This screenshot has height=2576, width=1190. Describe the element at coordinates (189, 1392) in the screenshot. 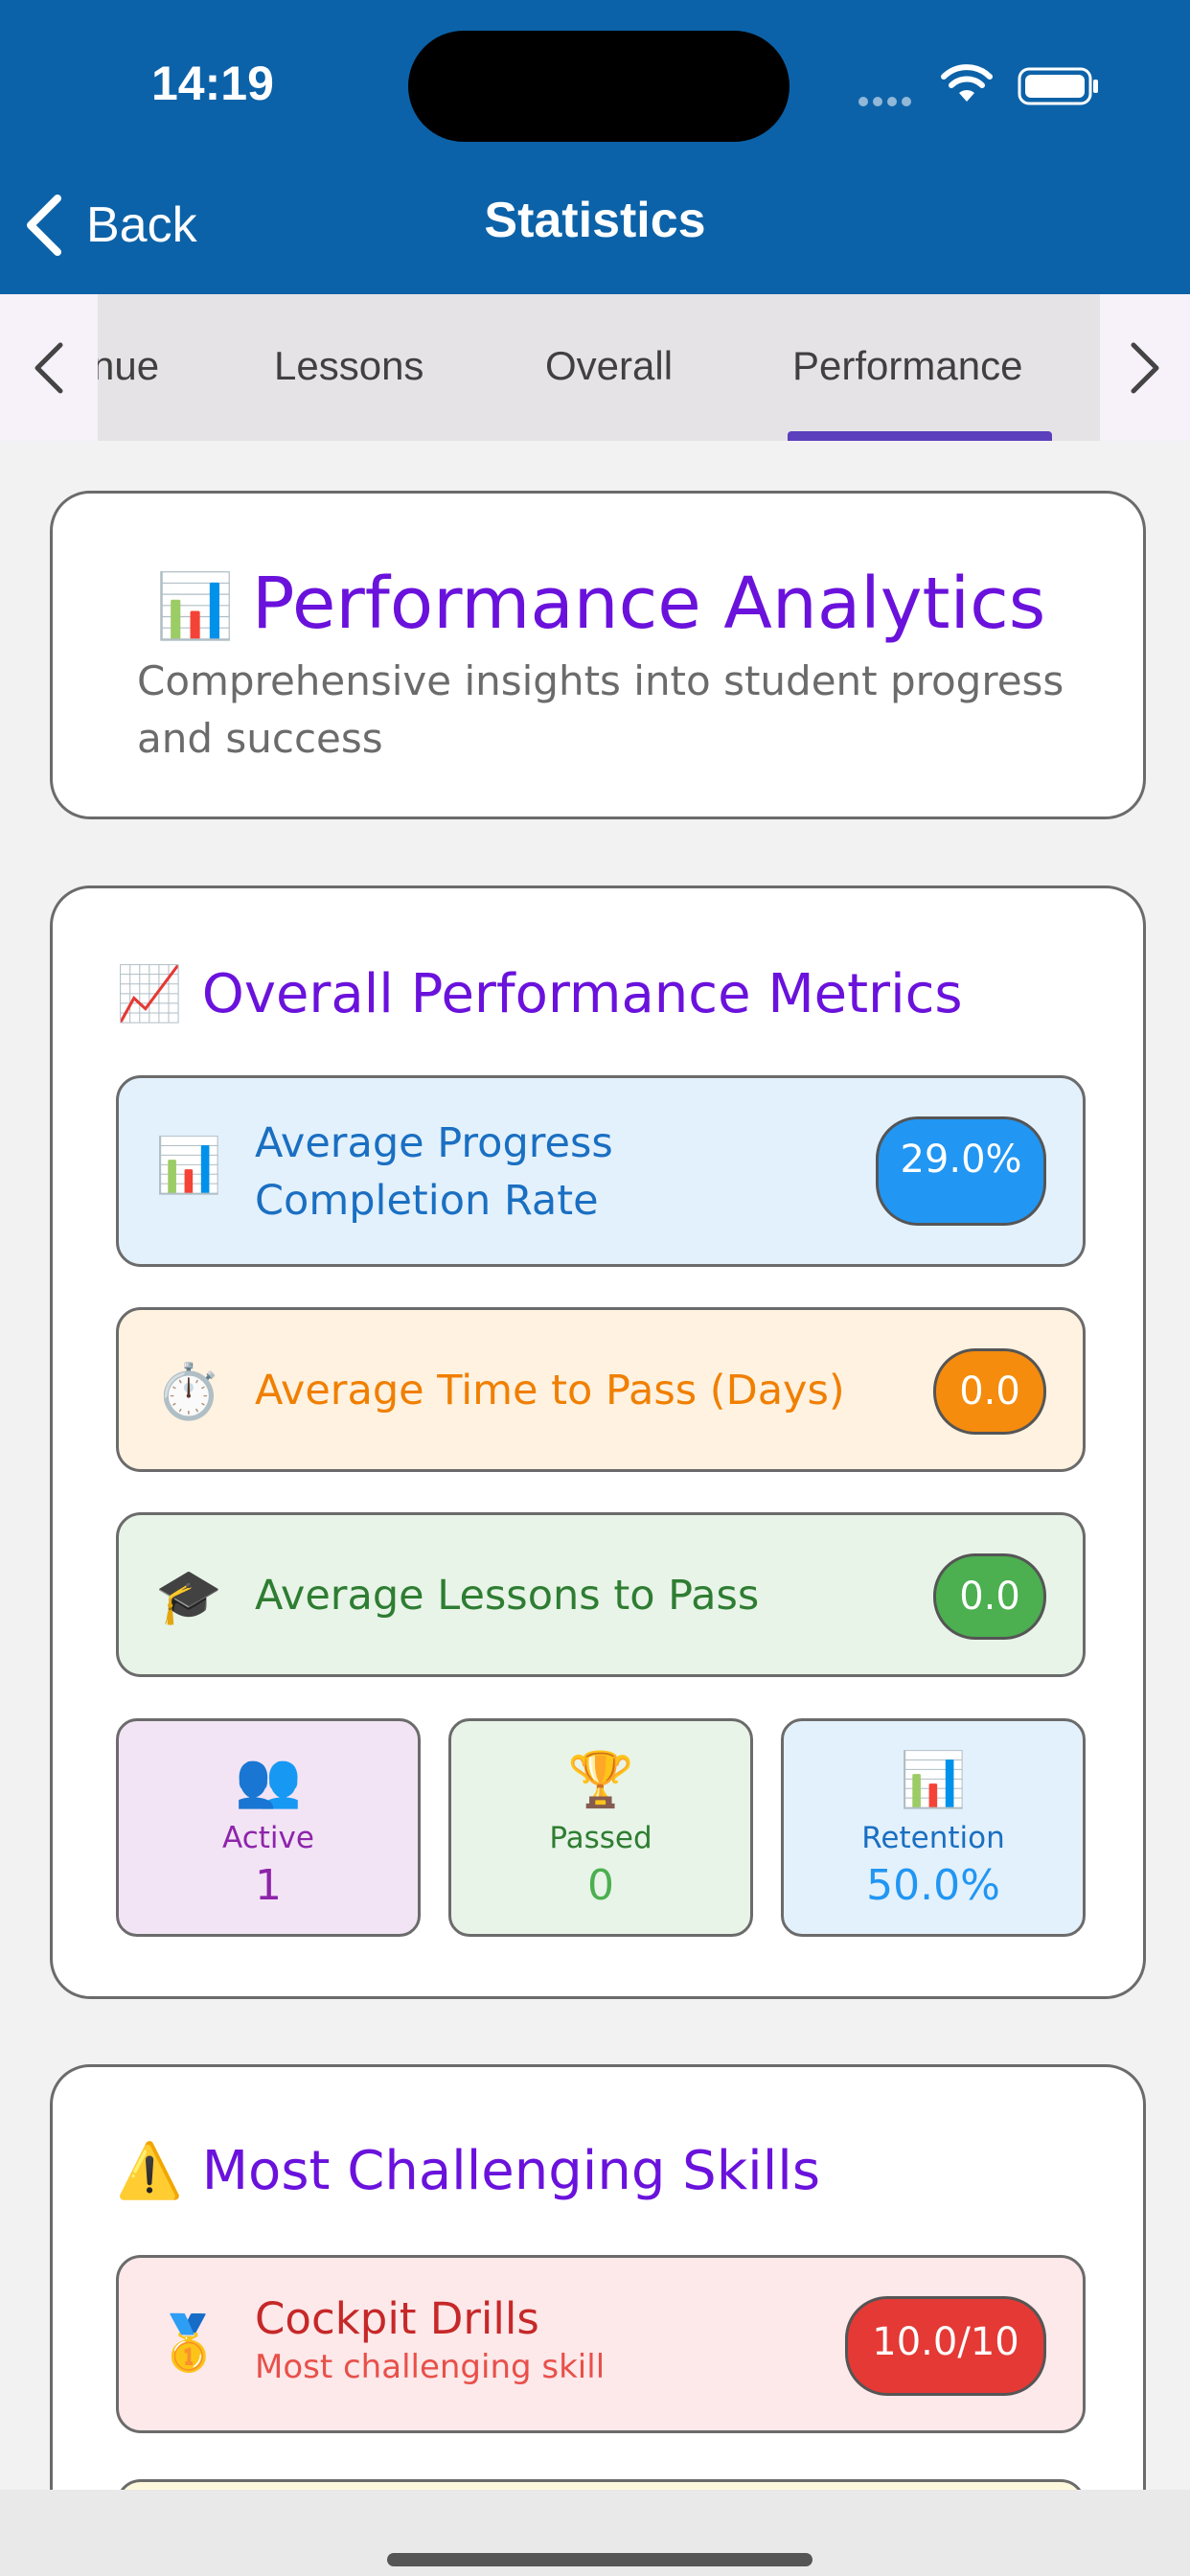

I see `stopwatch-icon: ⏱️` at that location.